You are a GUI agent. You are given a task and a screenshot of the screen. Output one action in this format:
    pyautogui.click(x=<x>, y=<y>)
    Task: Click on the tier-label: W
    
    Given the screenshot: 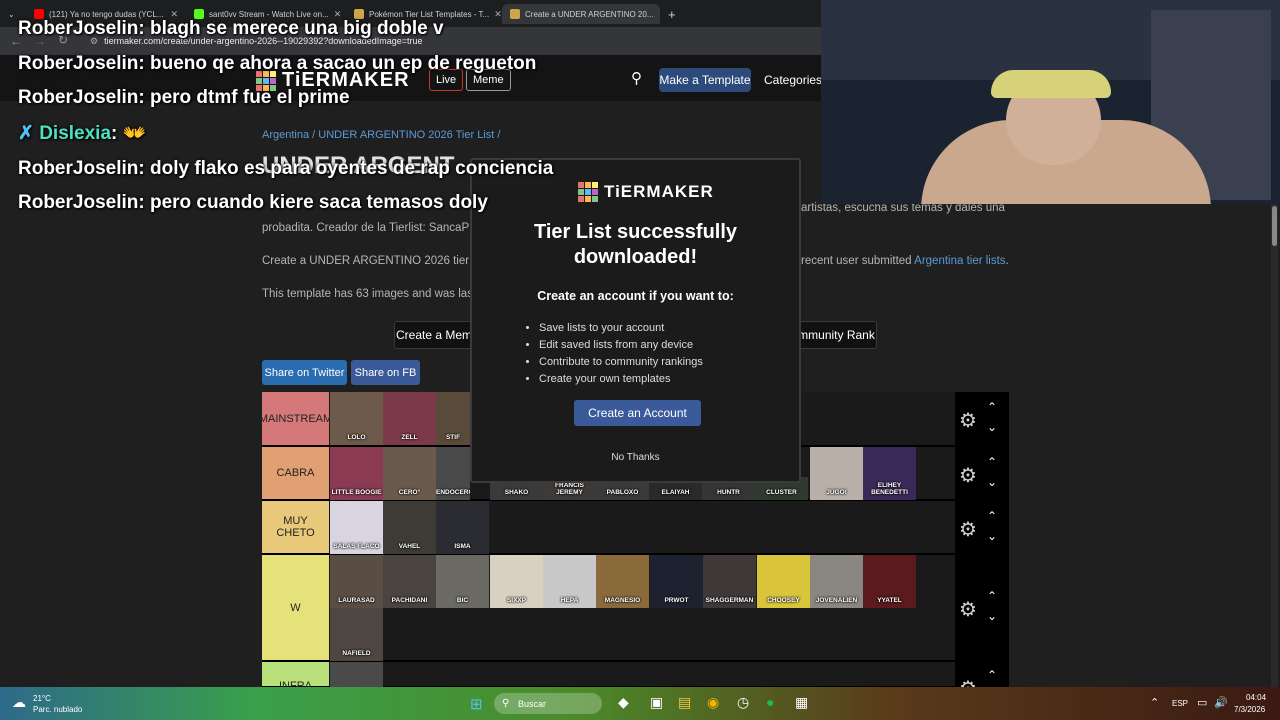 What is the action you would take?
    pyautogui.click(x=295, y=607)
    